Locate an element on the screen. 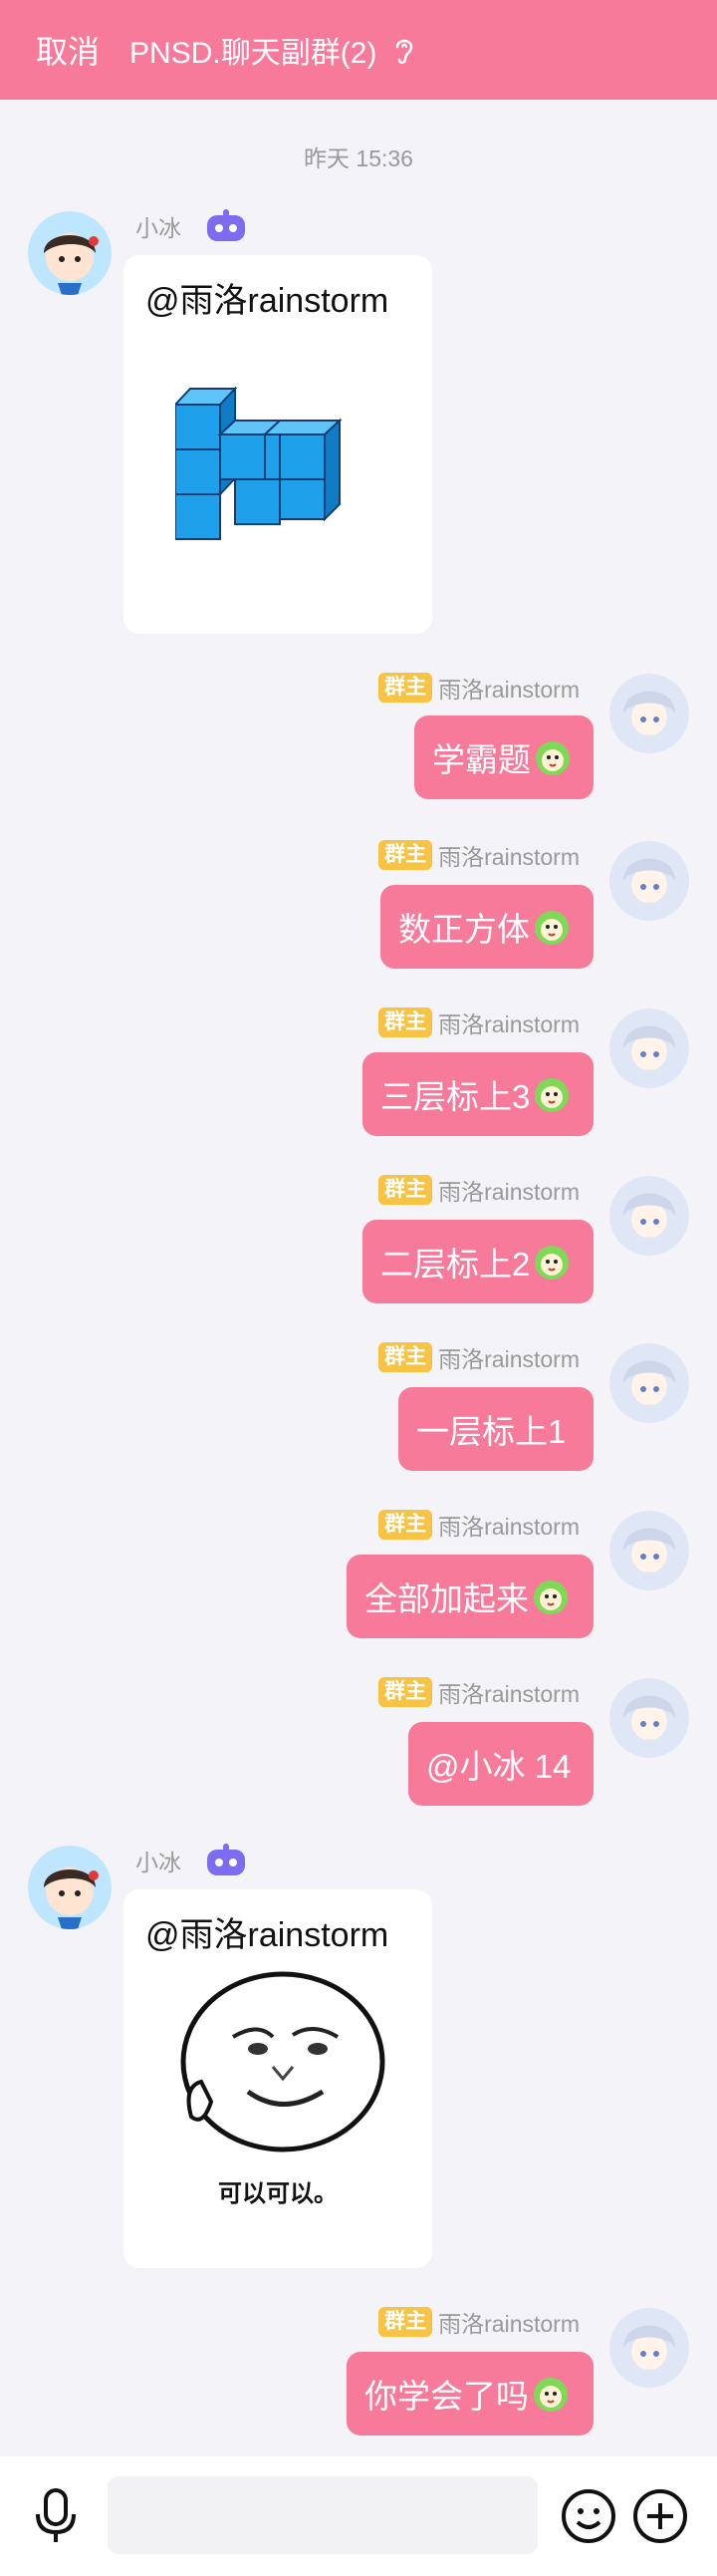 This screenshot has width=717, height=2576. message-bubble: 一层标上1 is located at coordinates (496, 1429).